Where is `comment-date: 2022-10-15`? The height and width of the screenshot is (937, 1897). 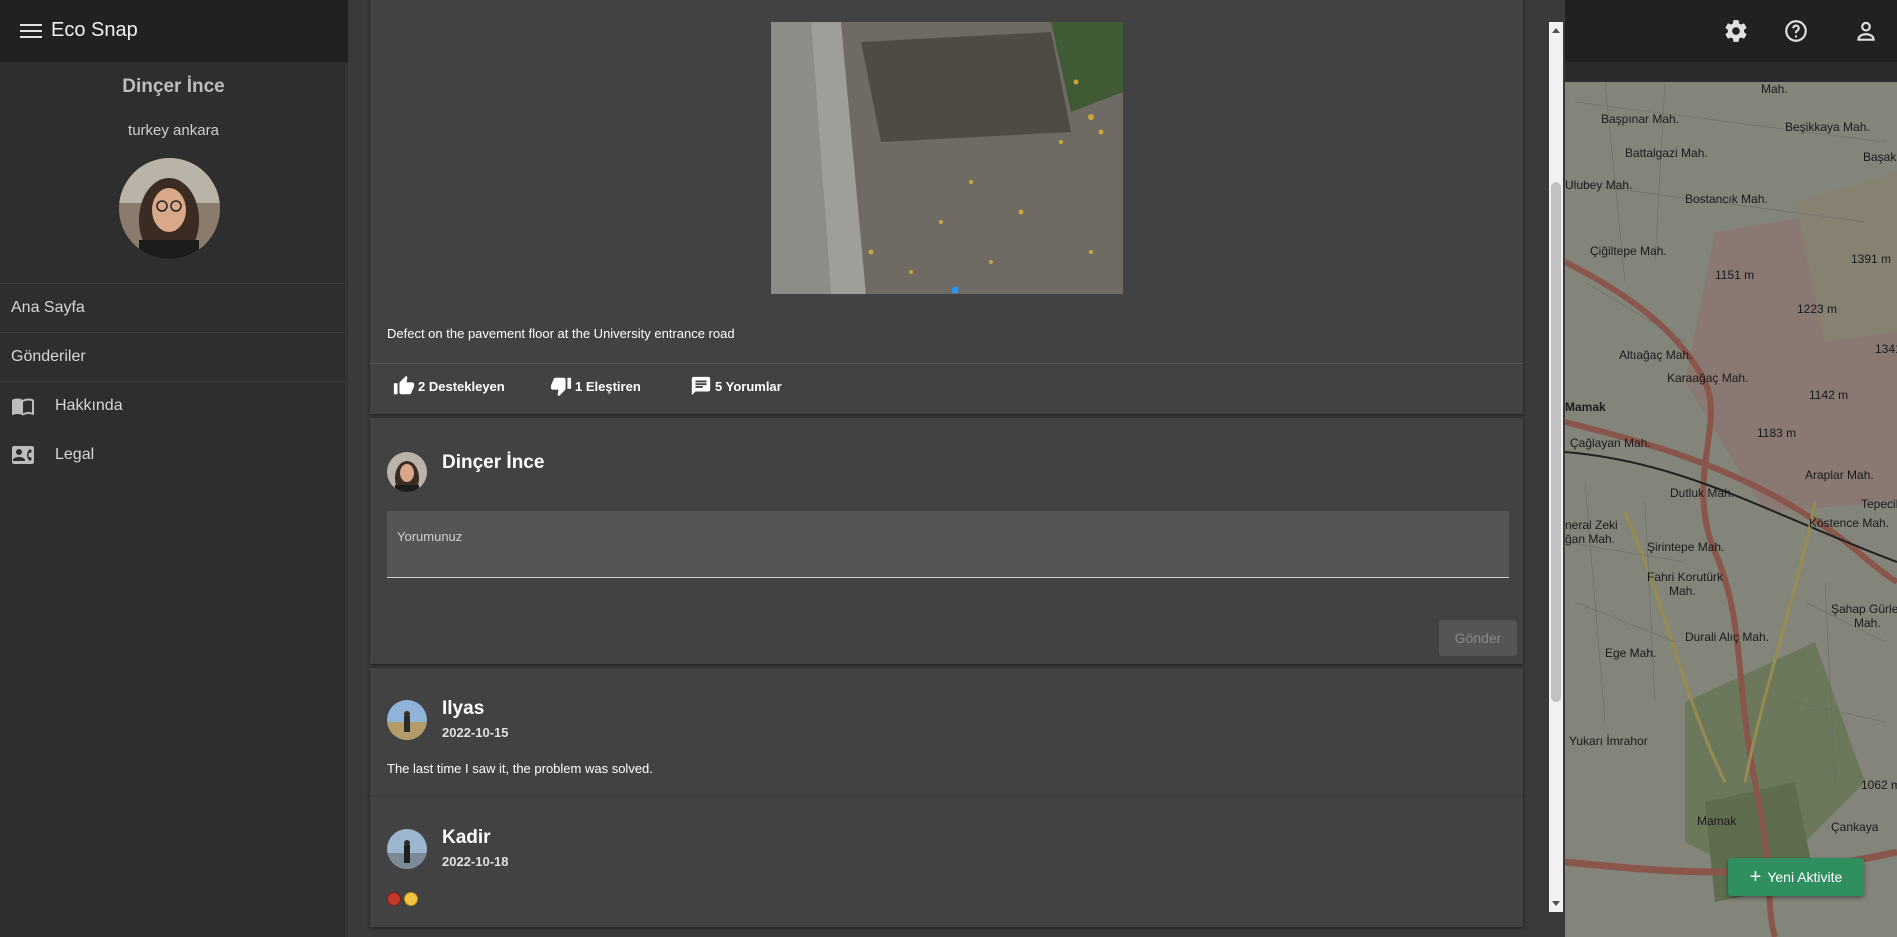
comment-date: 2022-10-15 is located at coordinates (475, 732).